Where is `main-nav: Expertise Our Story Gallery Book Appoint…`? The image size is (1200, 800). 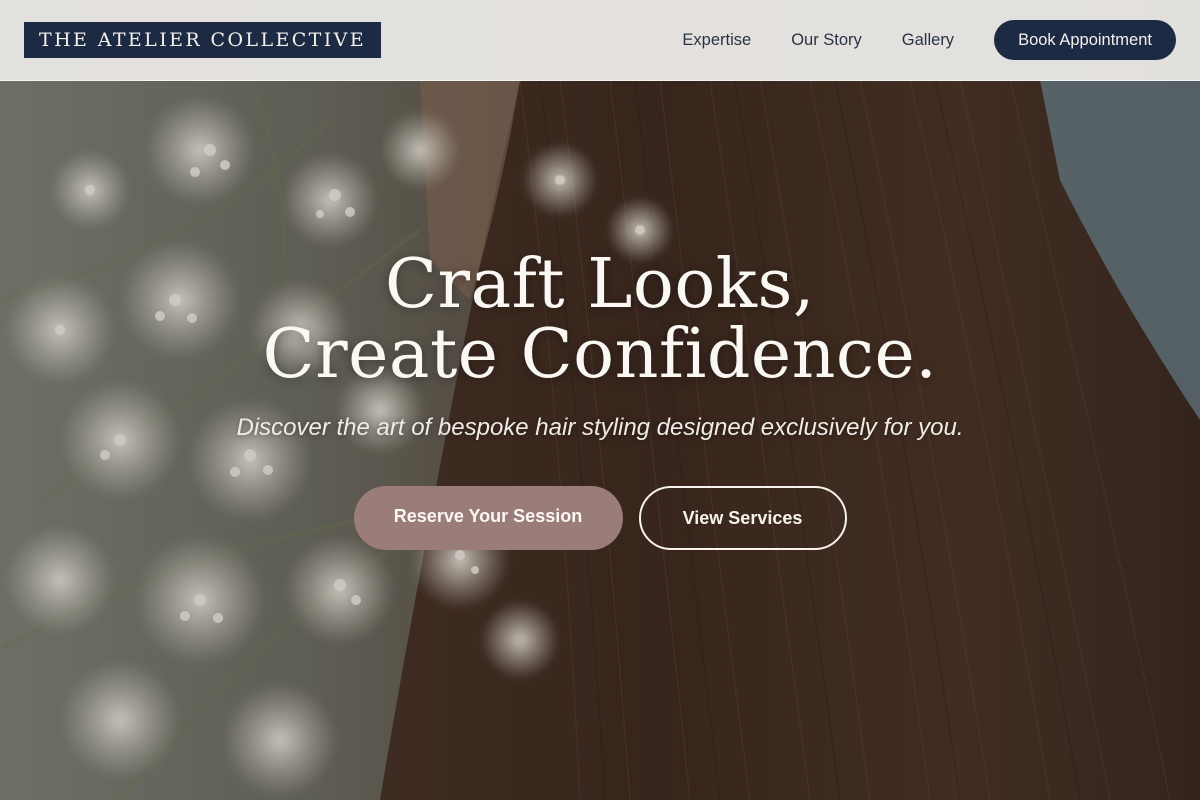
main-nav: Expertise Our Story Gallery Book Appoint… is located at coordinates (929, 40).